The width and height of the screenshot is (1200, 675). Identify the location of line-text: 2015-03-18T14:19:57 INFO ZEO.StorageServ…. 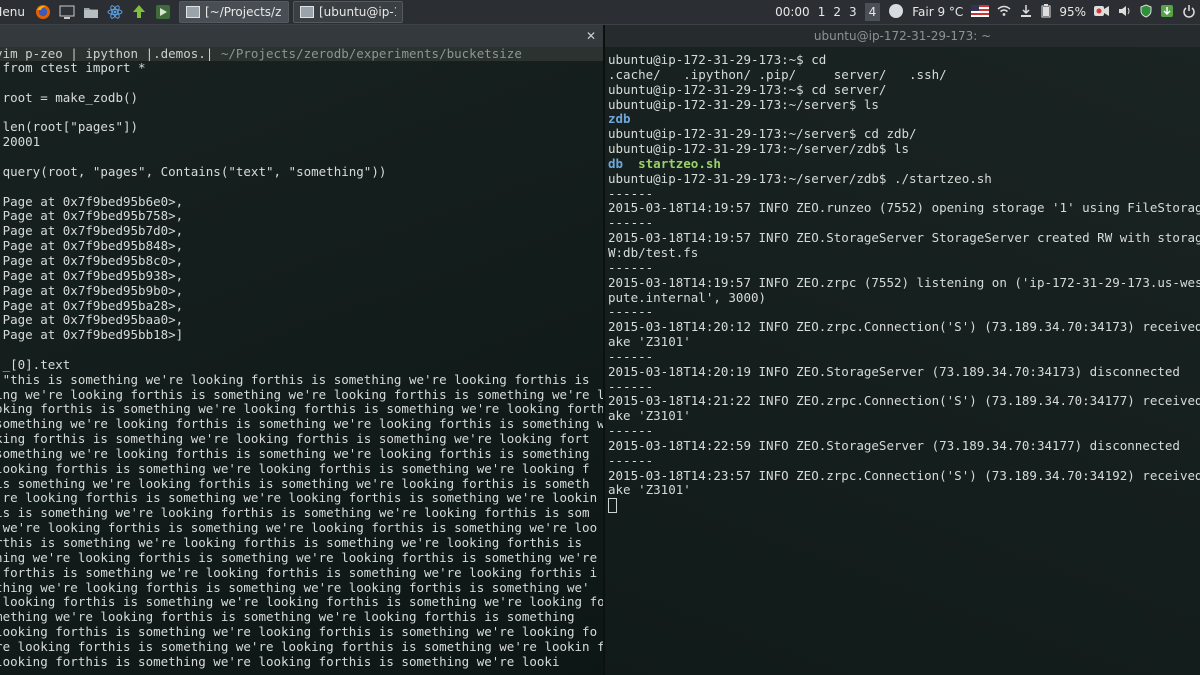
(904, 238).